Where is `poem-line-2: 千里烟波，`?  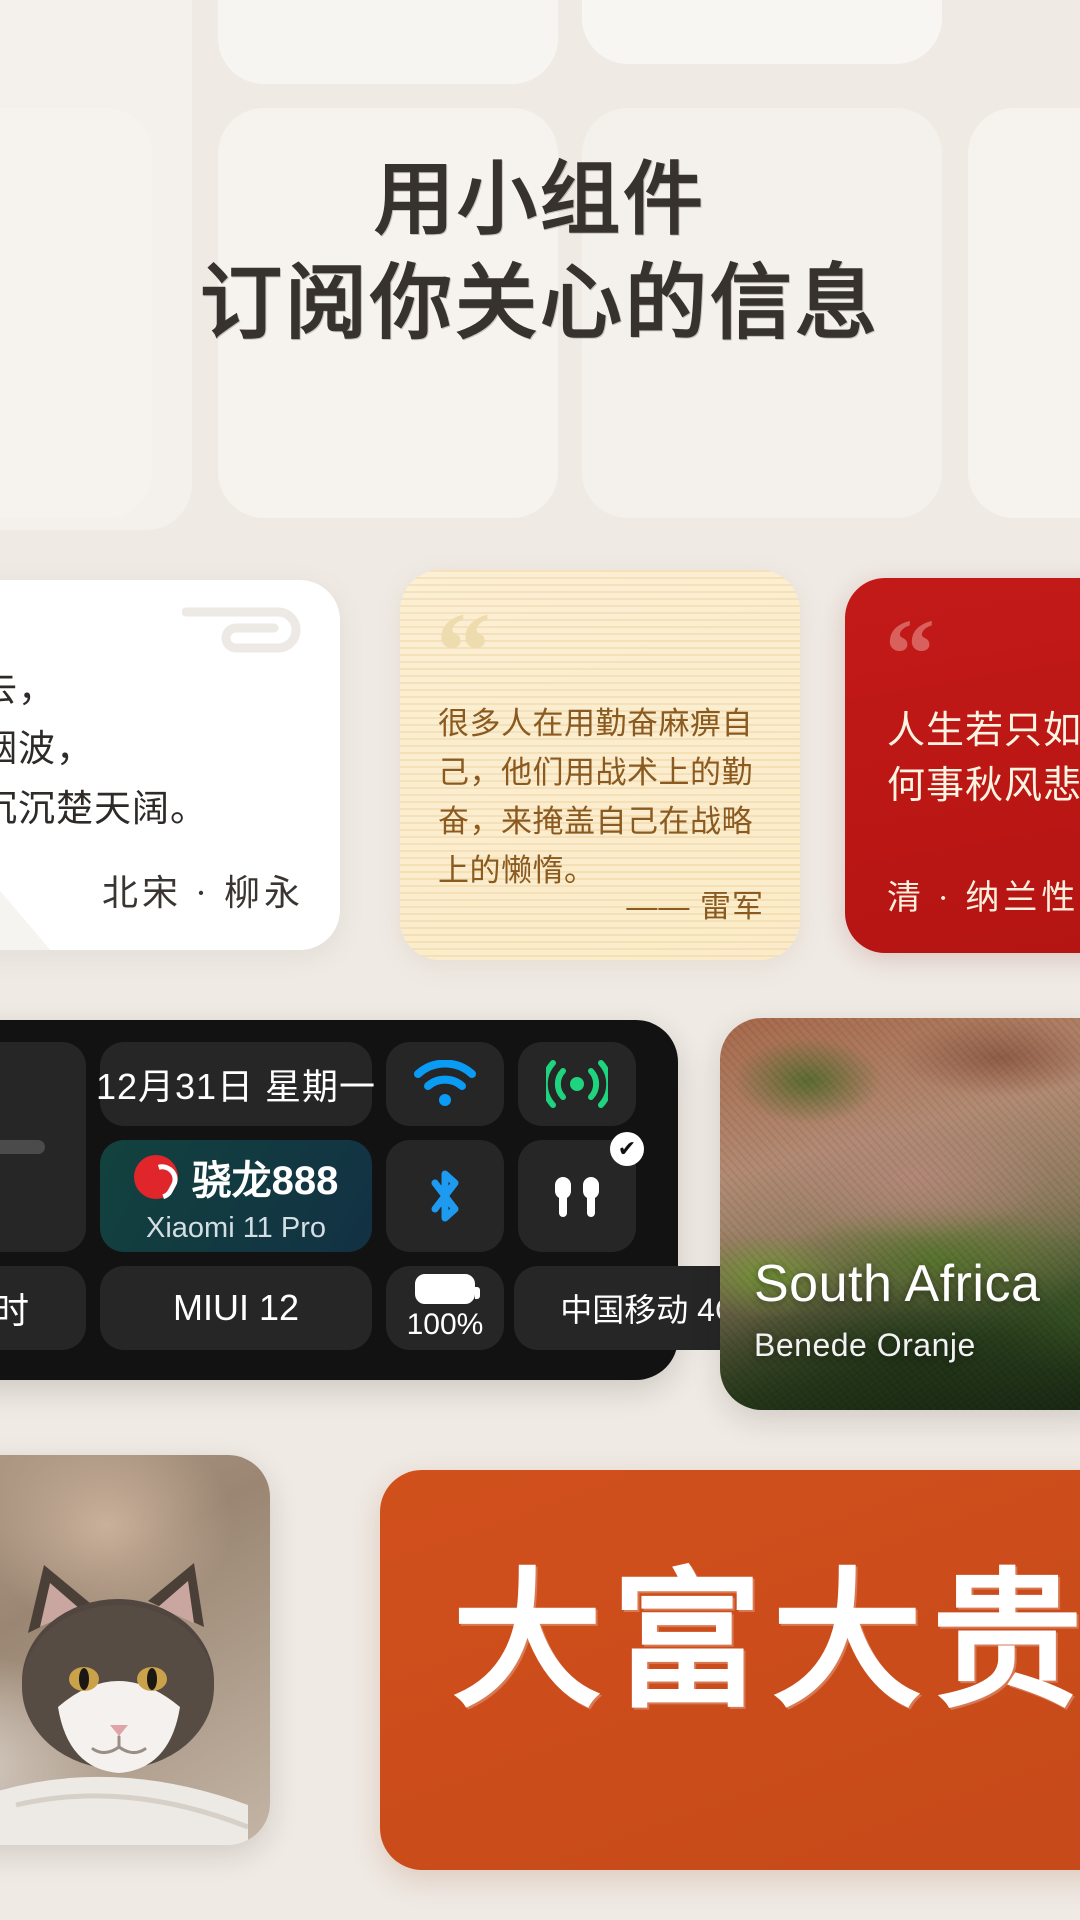 poem-line-2: 千里烟波， is located at coordinates (47, 749).